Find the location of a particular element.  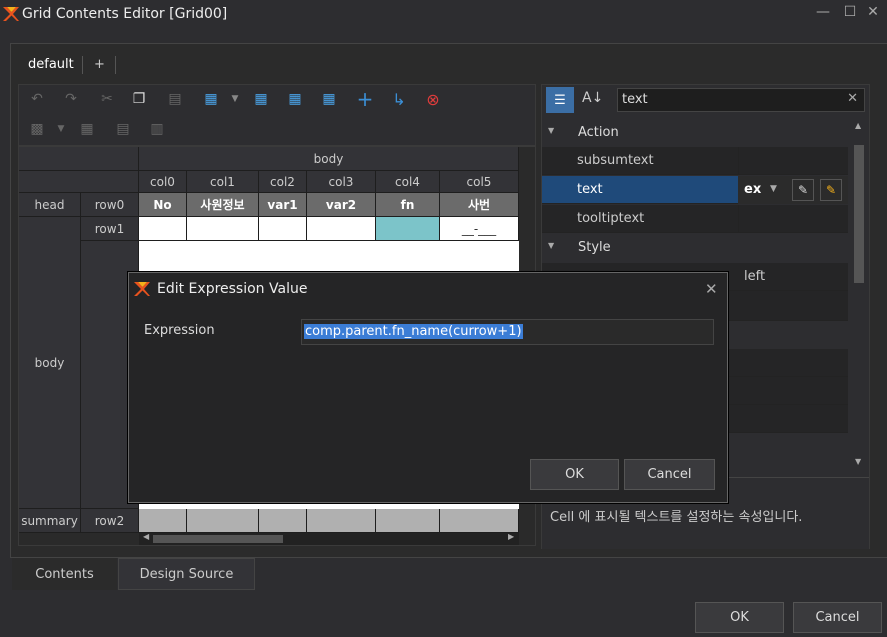

edit-text-icon: ✎ is located at coordinates (831, 190).